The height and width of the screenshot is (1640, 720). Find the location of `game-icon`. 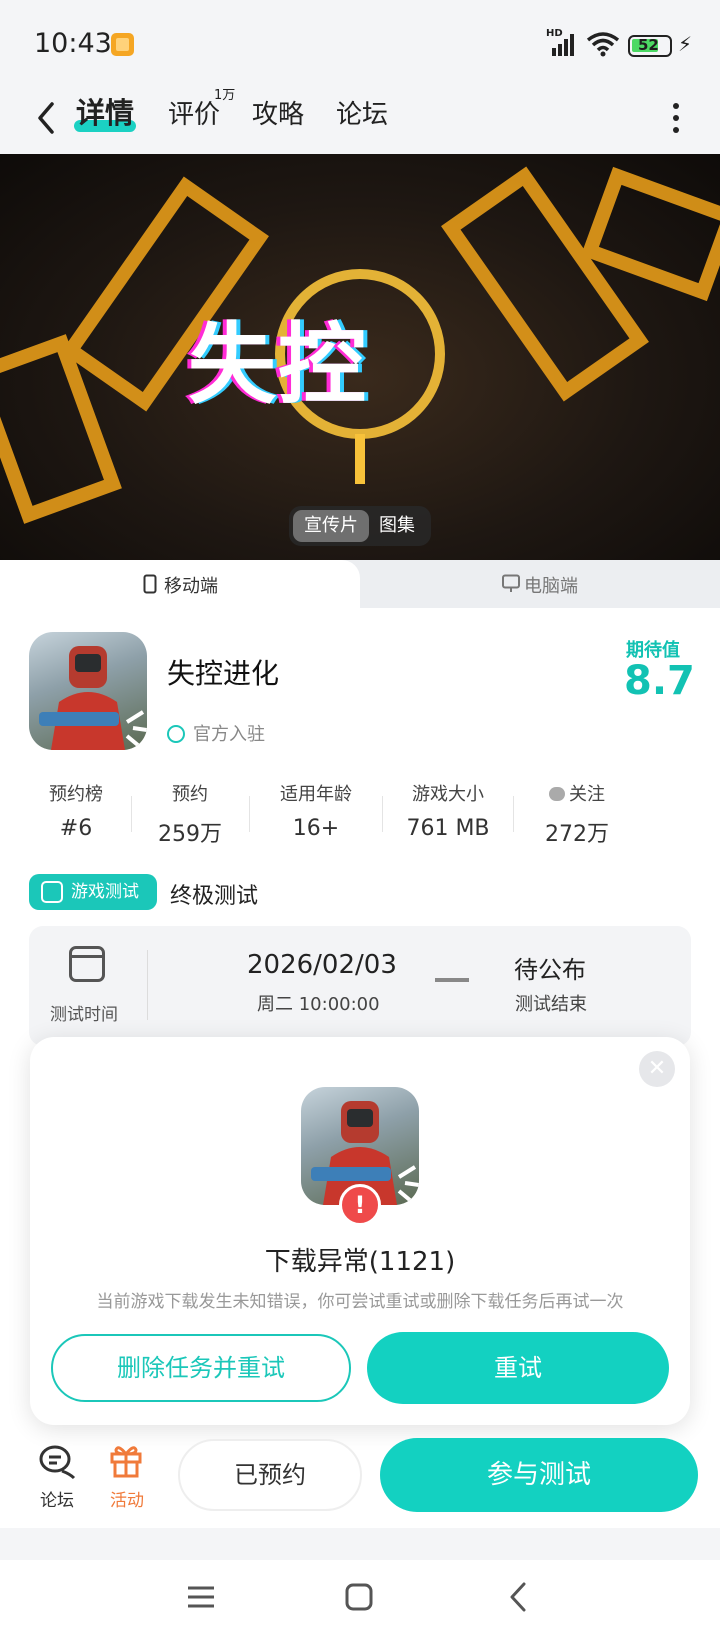

game-icon is located at coordinates (88, 691).